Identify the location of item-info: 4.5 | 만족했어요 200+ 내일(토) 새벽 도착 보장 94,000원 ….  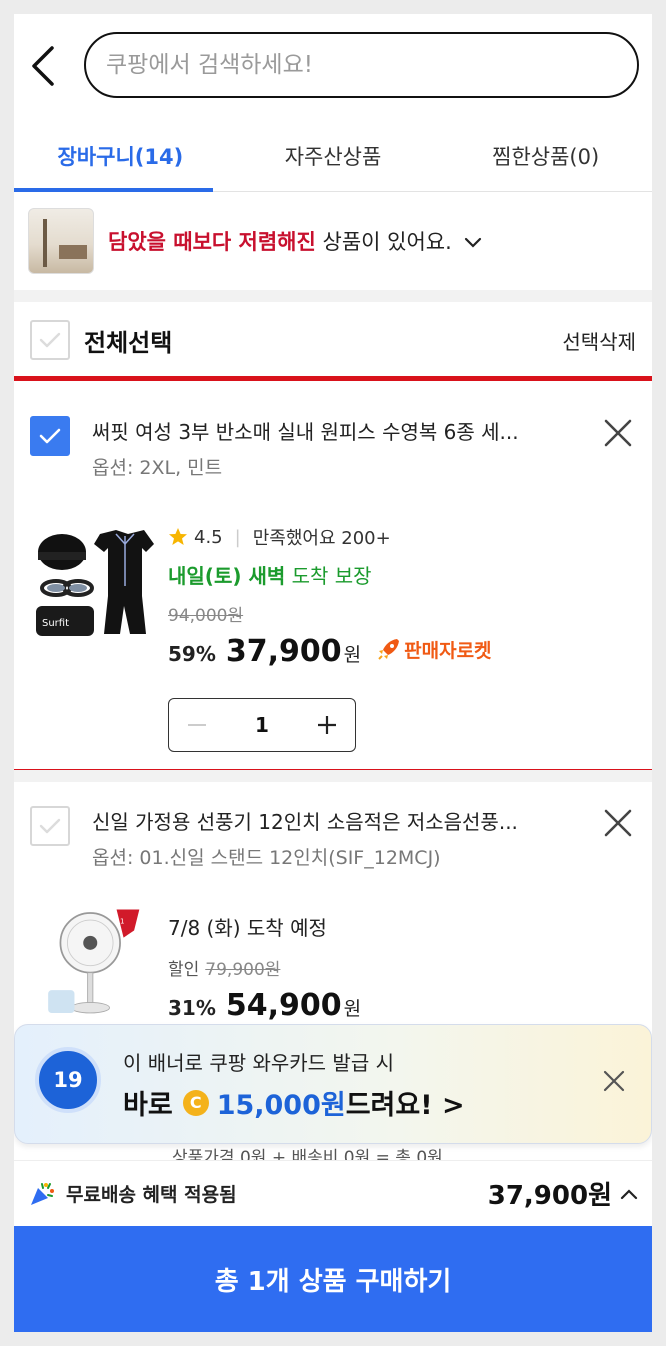
(330, 597).